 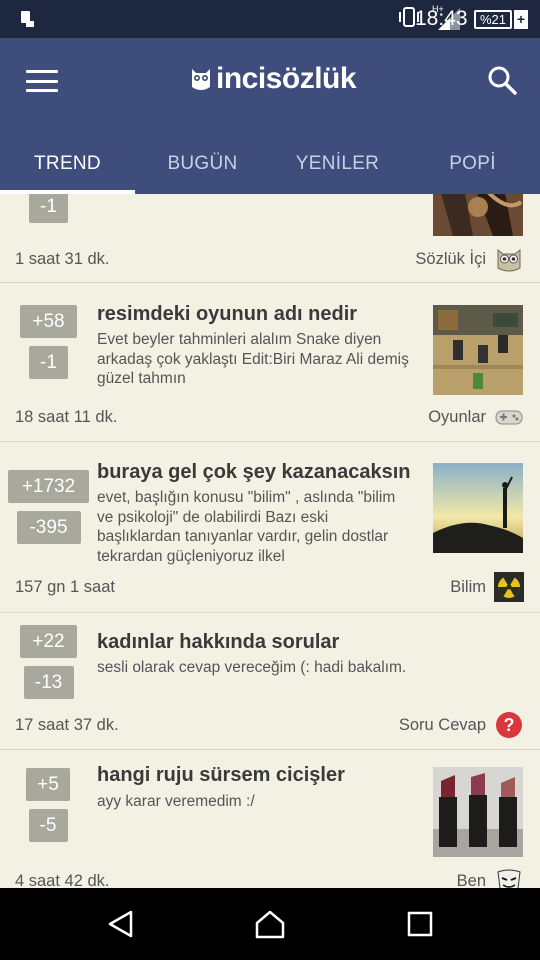 What do you see at coordinates (67, 725) in the screenshot?
I see `entry-time: 17 saat 37 dk.` at bounding box center [67, 725].